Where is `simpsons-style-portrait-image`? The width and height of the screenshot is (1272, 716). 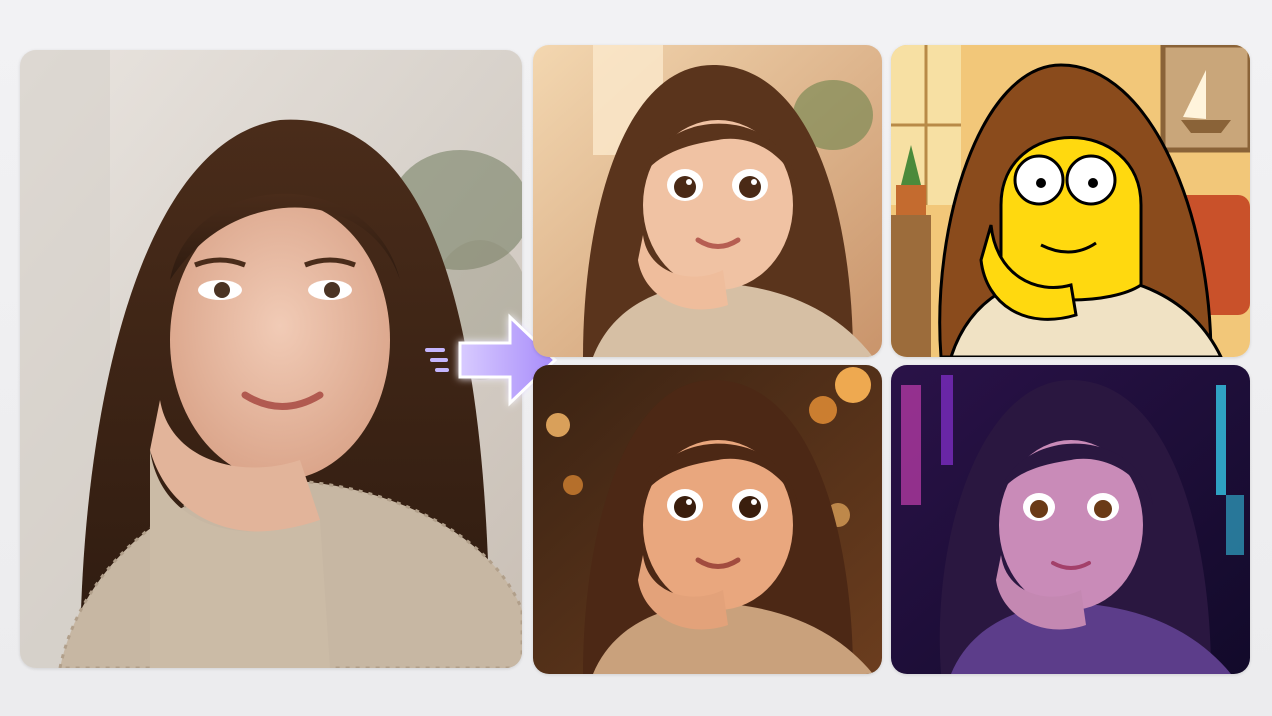
simpsons-style-portrait-image is located at coordinates (1070, 201).